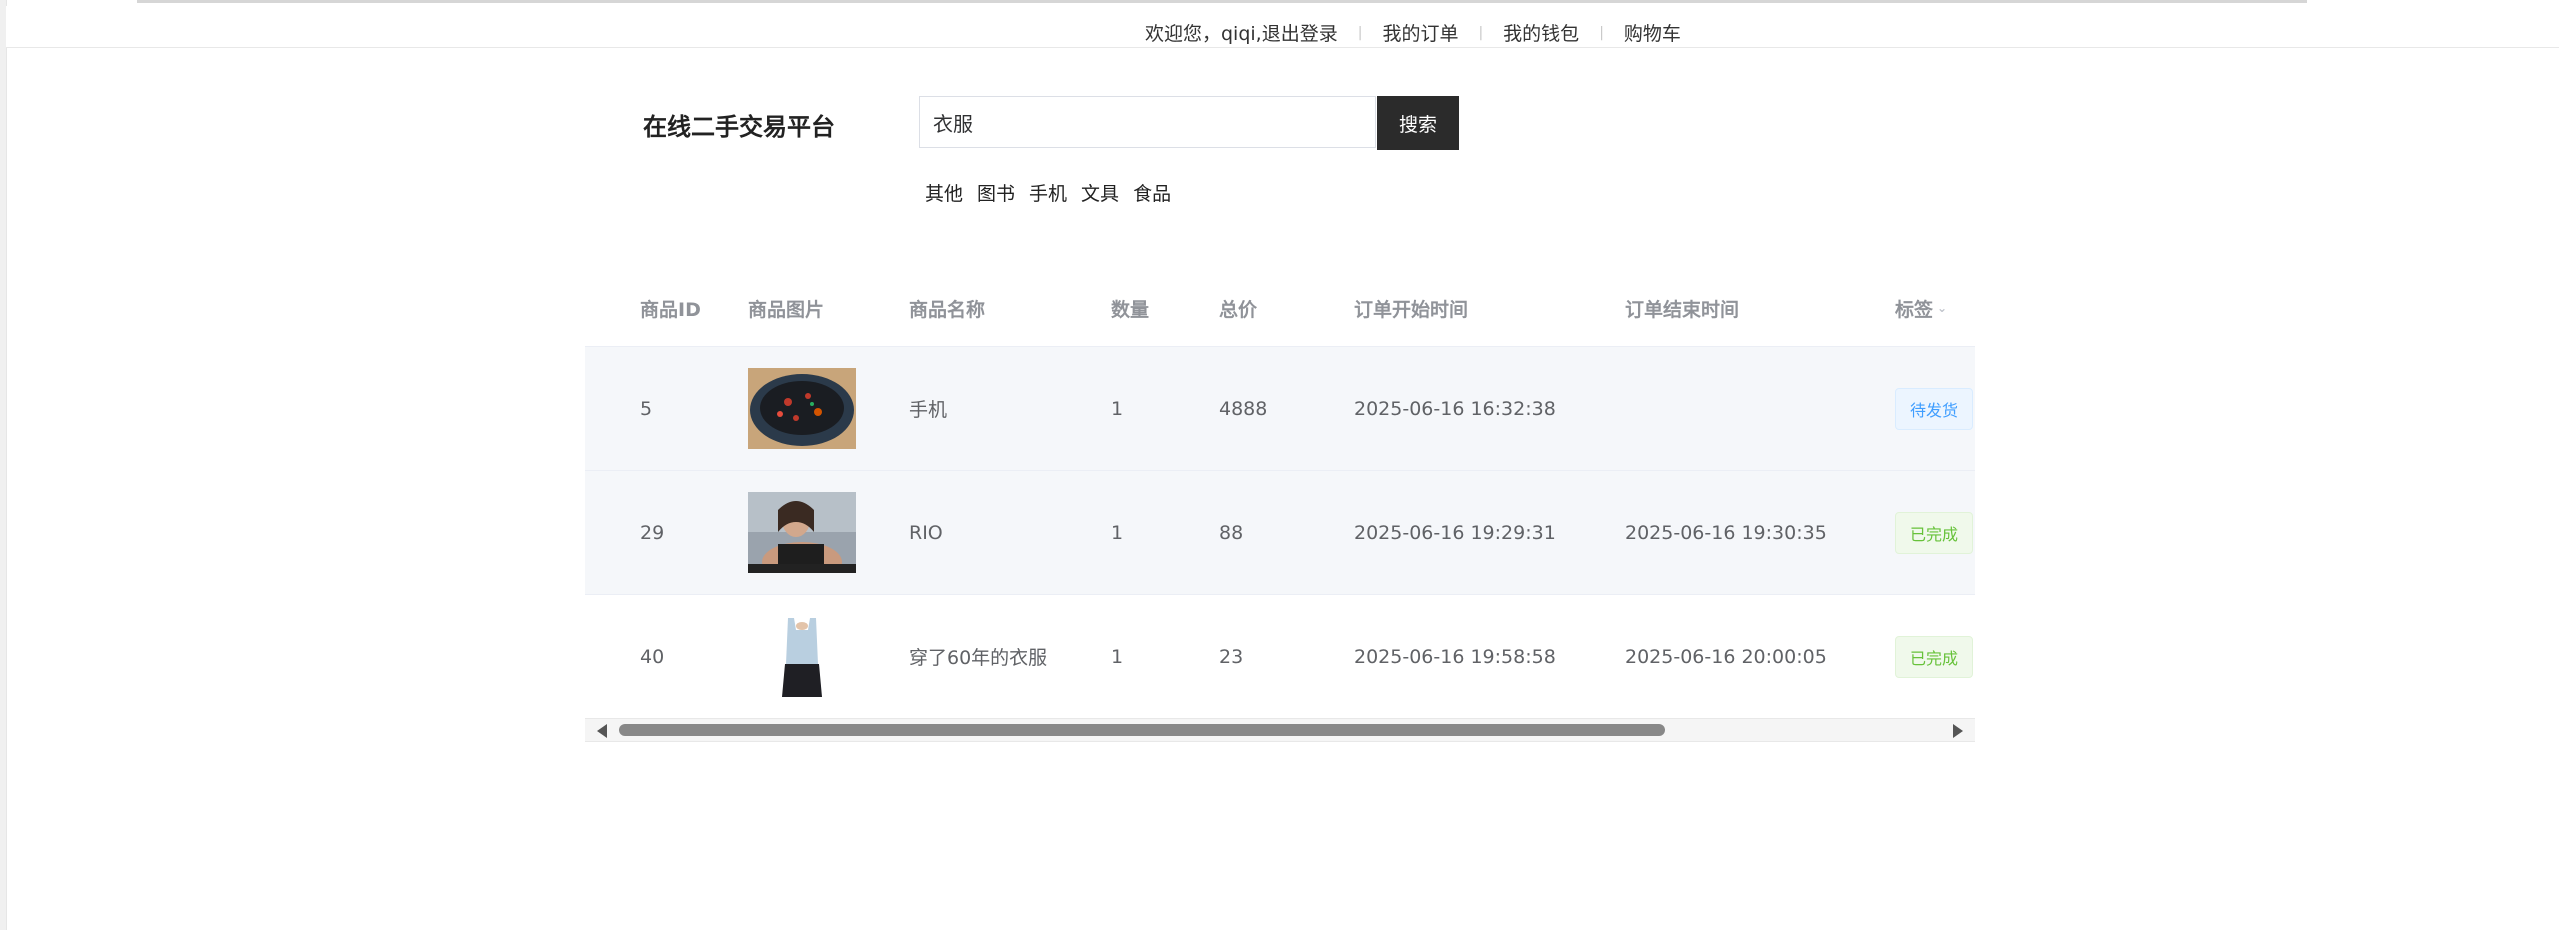 The width and height of the screenshot is (2559, 930). What do you see at coordinates (996, 192) in the screenshot?
I see `category-books: 图书` at bounding box center [996, 192].